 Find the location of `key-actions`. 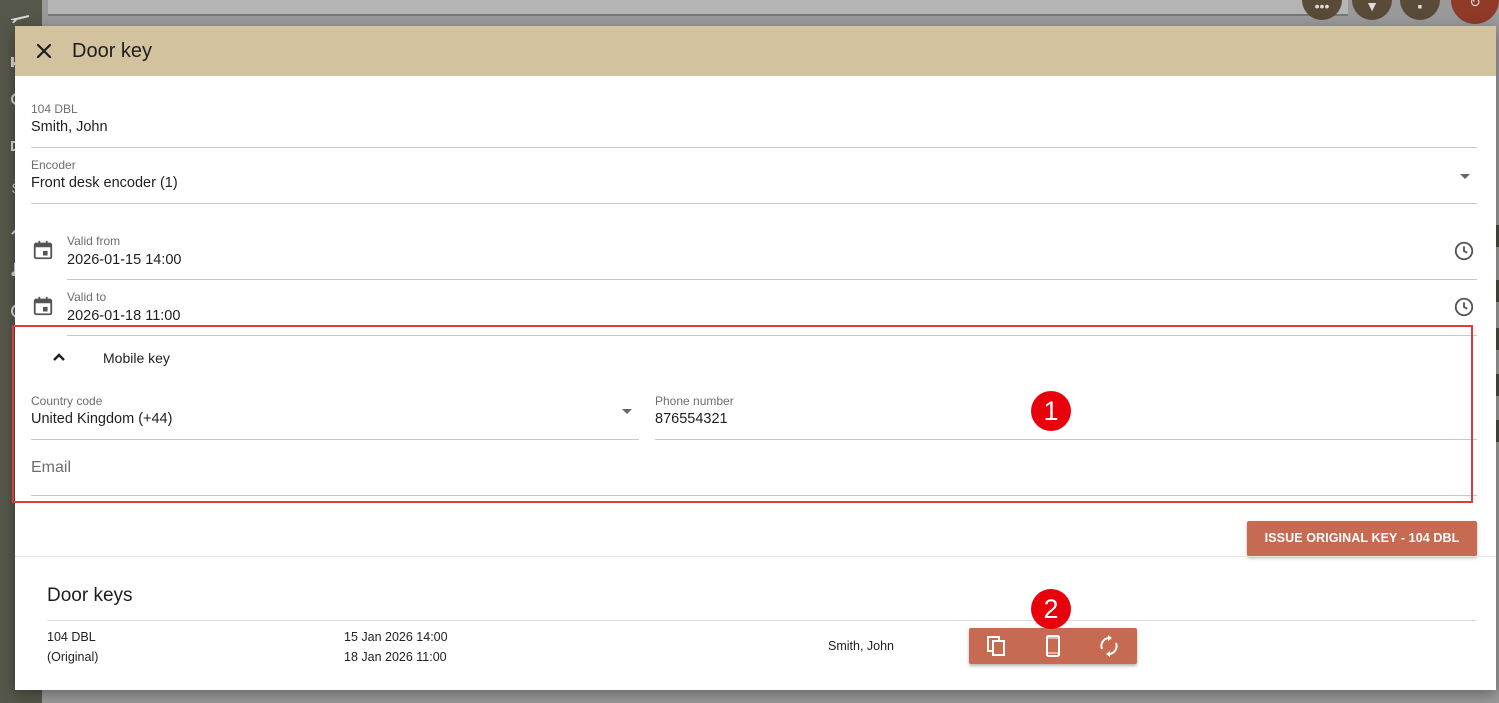

key-actions is located at coordinates (1053, 646).